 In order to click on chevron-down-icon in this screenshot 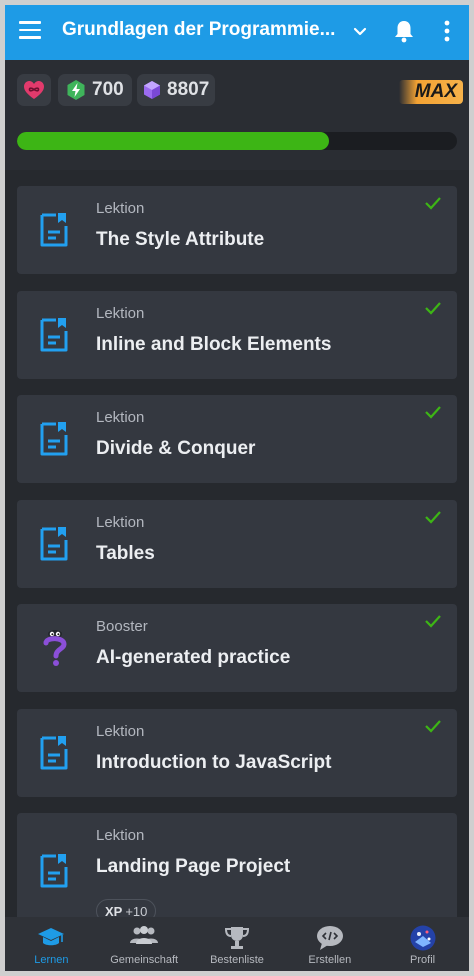, I will do `click(360, 32)`.